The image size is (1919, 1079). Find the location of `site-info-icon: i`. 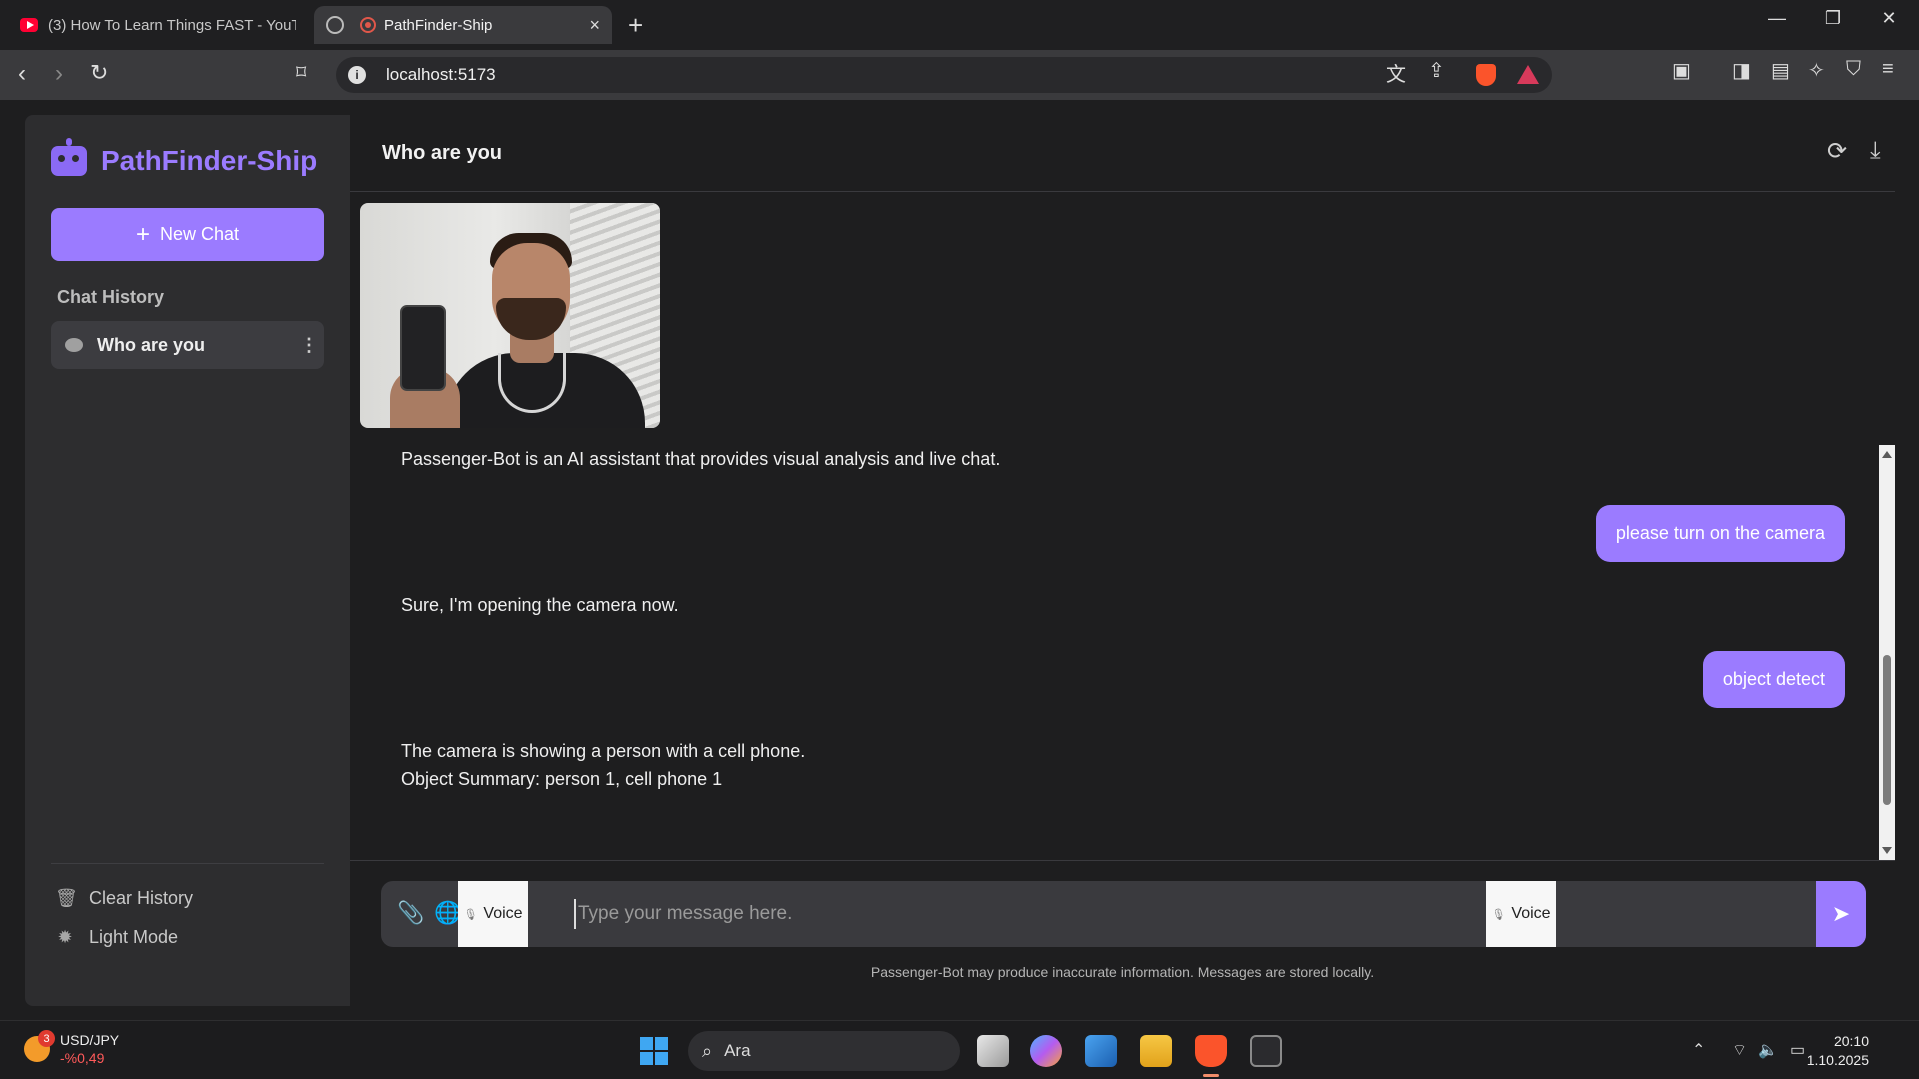

site-info-icon: i is located at coordinates (357, 75).